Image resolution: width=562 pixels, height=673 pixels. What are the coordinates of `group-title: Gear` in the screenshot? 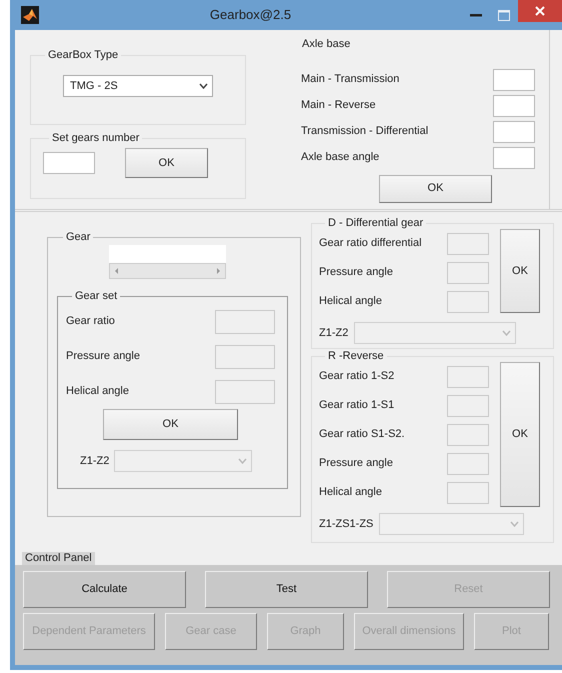 It's located at (78, 237).